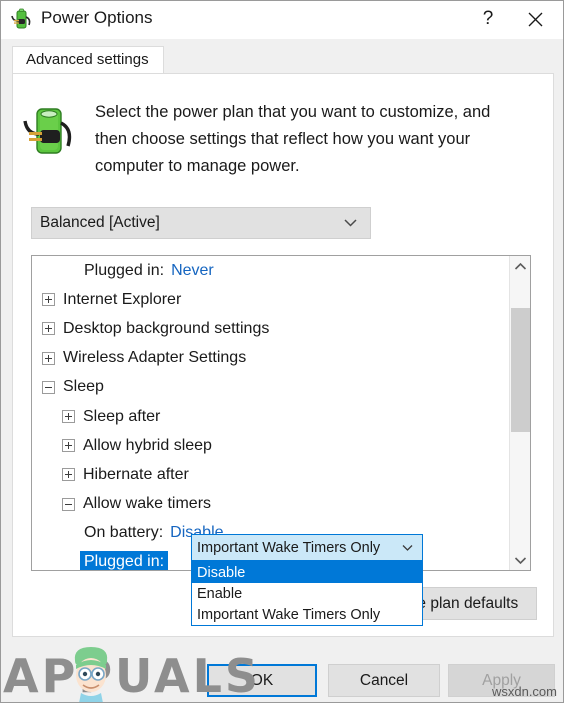  Describe the element at coordinates (124, 533) in the screenshot. I see `setting-key: On battery:` at that location.